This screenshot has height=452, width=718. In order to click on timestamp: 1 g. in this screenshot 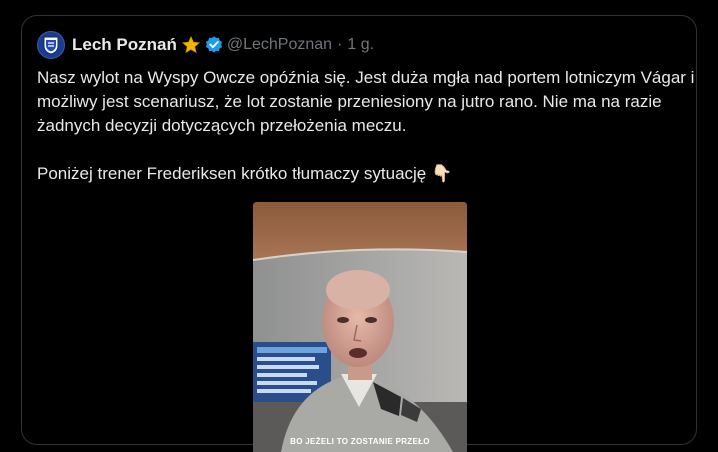, I will do `click(360, 45)`.